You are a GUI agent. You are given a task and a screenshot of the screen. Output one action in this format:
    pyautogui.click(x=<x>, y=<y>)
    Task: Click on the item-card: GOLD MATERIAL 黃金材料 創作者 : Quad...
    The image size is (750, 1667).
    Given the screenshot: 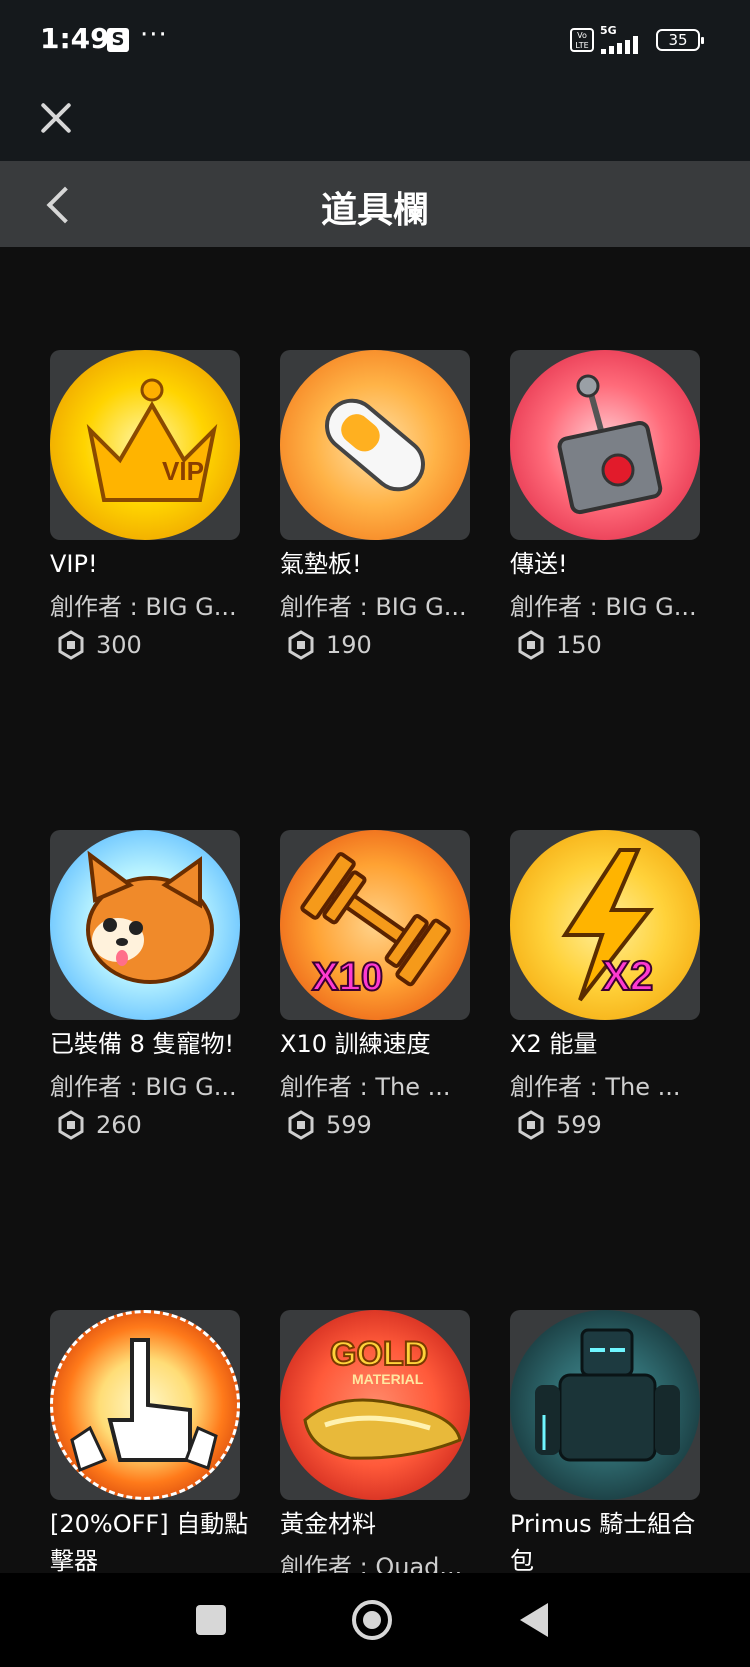 What is the action you would take?
    pyautogui.click(x=380, y=1441)
    